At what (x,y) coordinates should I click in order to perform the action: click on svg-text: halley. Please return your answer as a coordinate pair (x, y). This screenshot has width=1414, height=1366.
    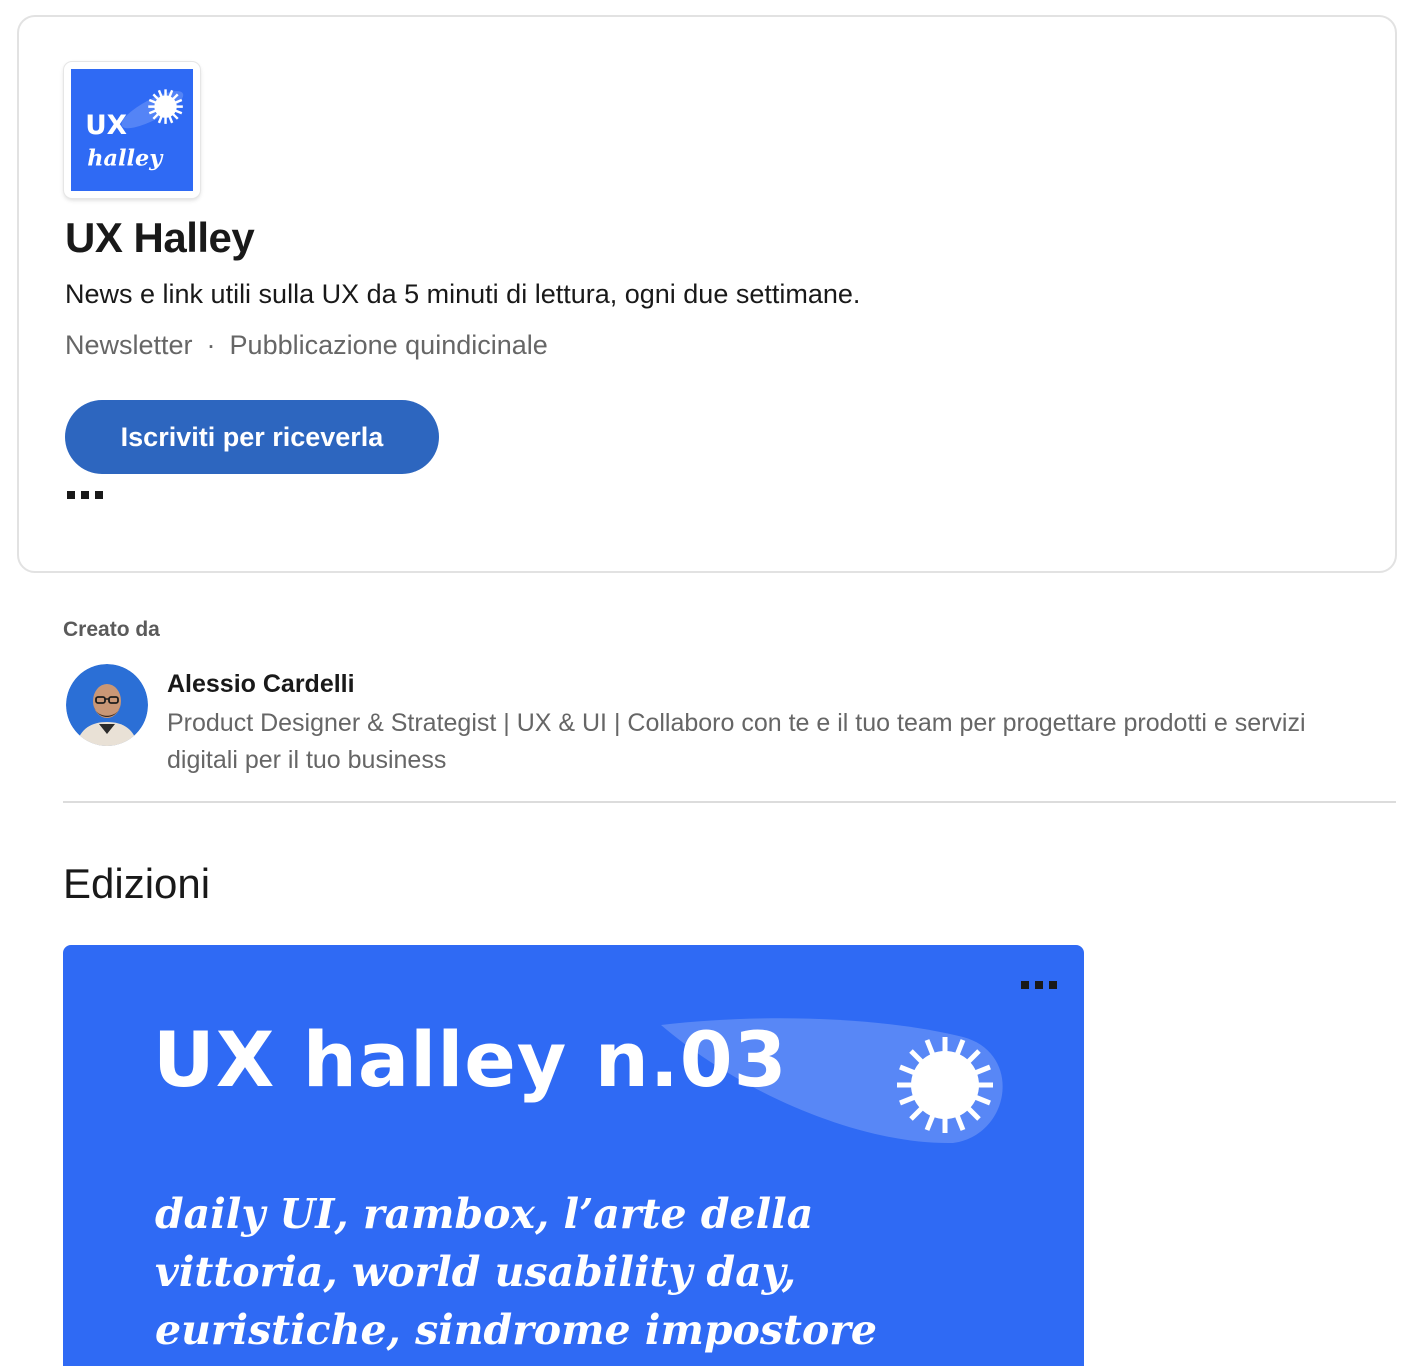
    Looking at the image, I should click on (125, 159).